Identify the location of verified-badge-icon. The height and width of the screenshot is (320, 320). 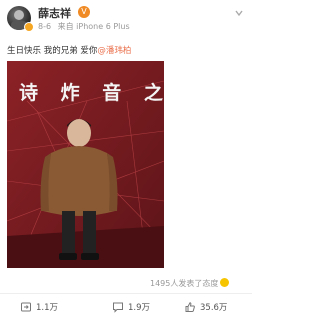
(29, 27).